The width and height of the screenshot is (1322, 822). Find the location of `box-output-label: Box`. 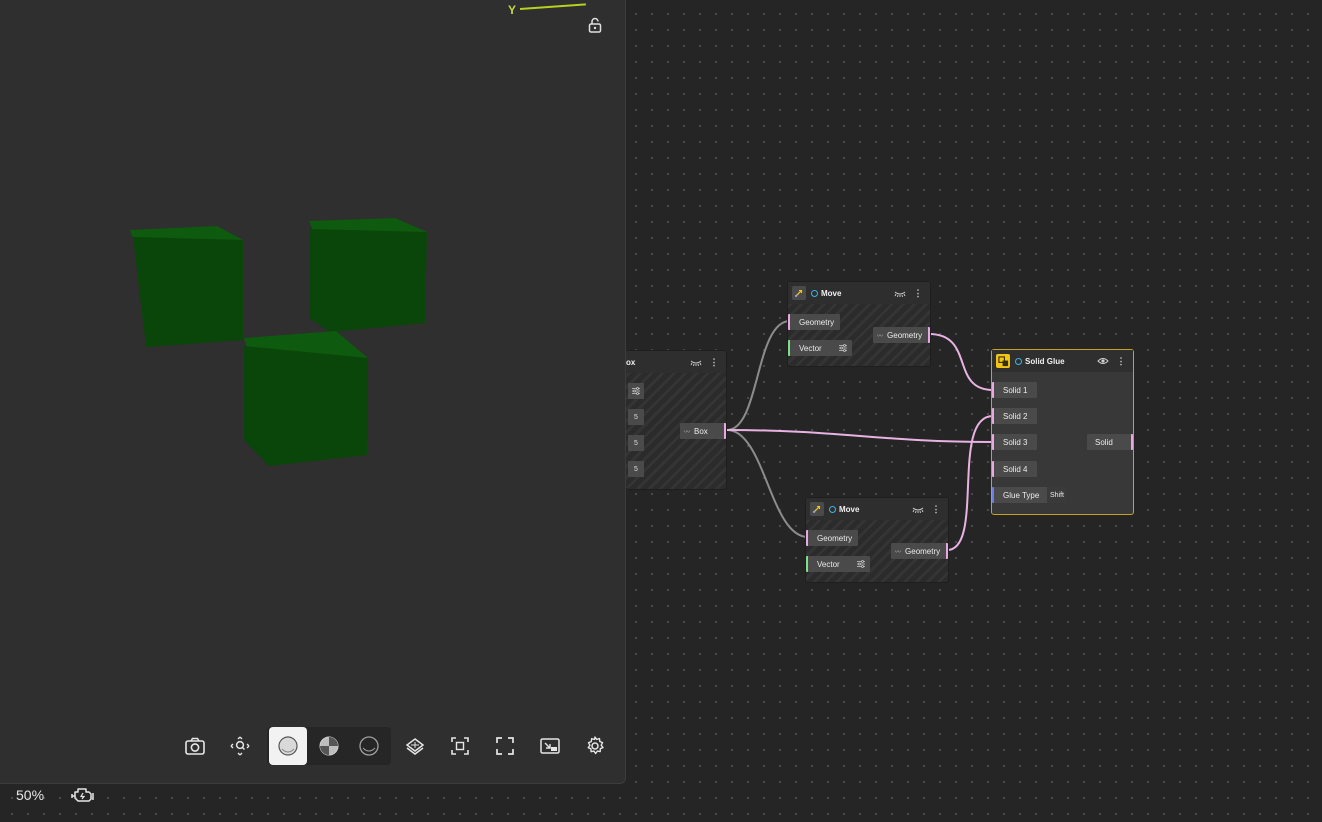

box-output-label: Box is located at coordinates (701, 431).